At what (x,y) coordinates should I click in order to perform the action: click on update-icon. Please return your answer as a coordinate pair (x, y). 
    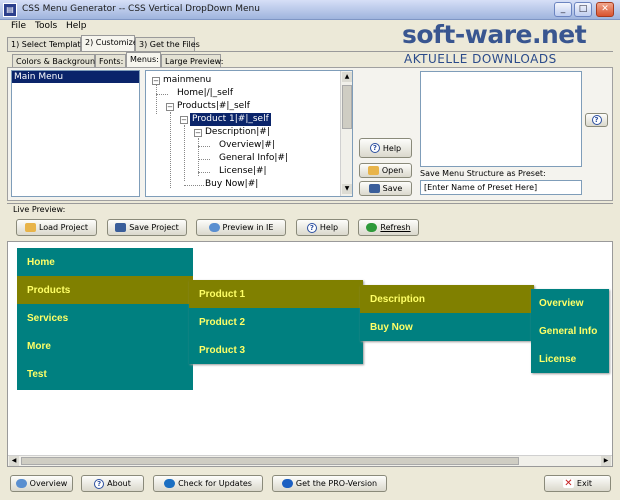
    Looking at the image, I should click on (170, 483).